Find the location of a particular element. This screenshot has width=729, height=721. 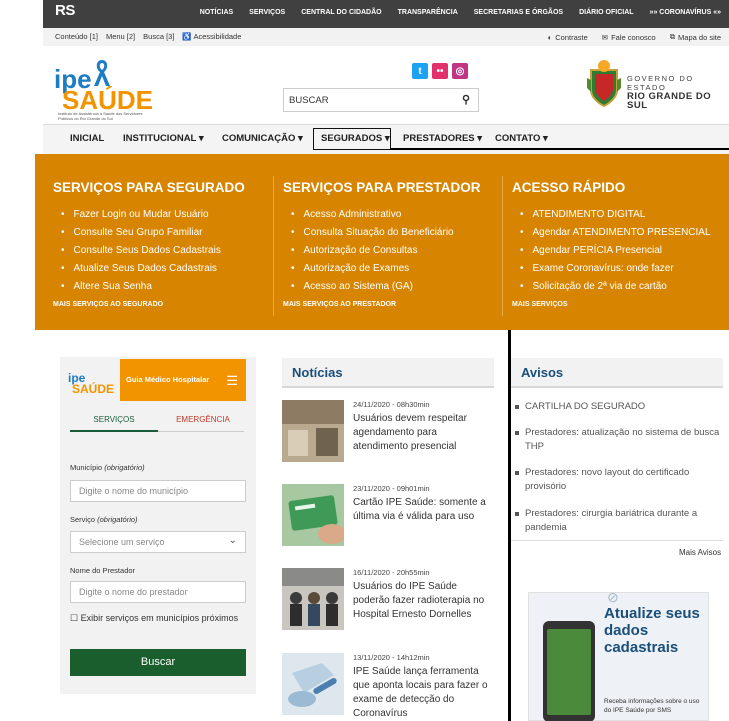

phone-illustration is located at coordinates (569, 671).